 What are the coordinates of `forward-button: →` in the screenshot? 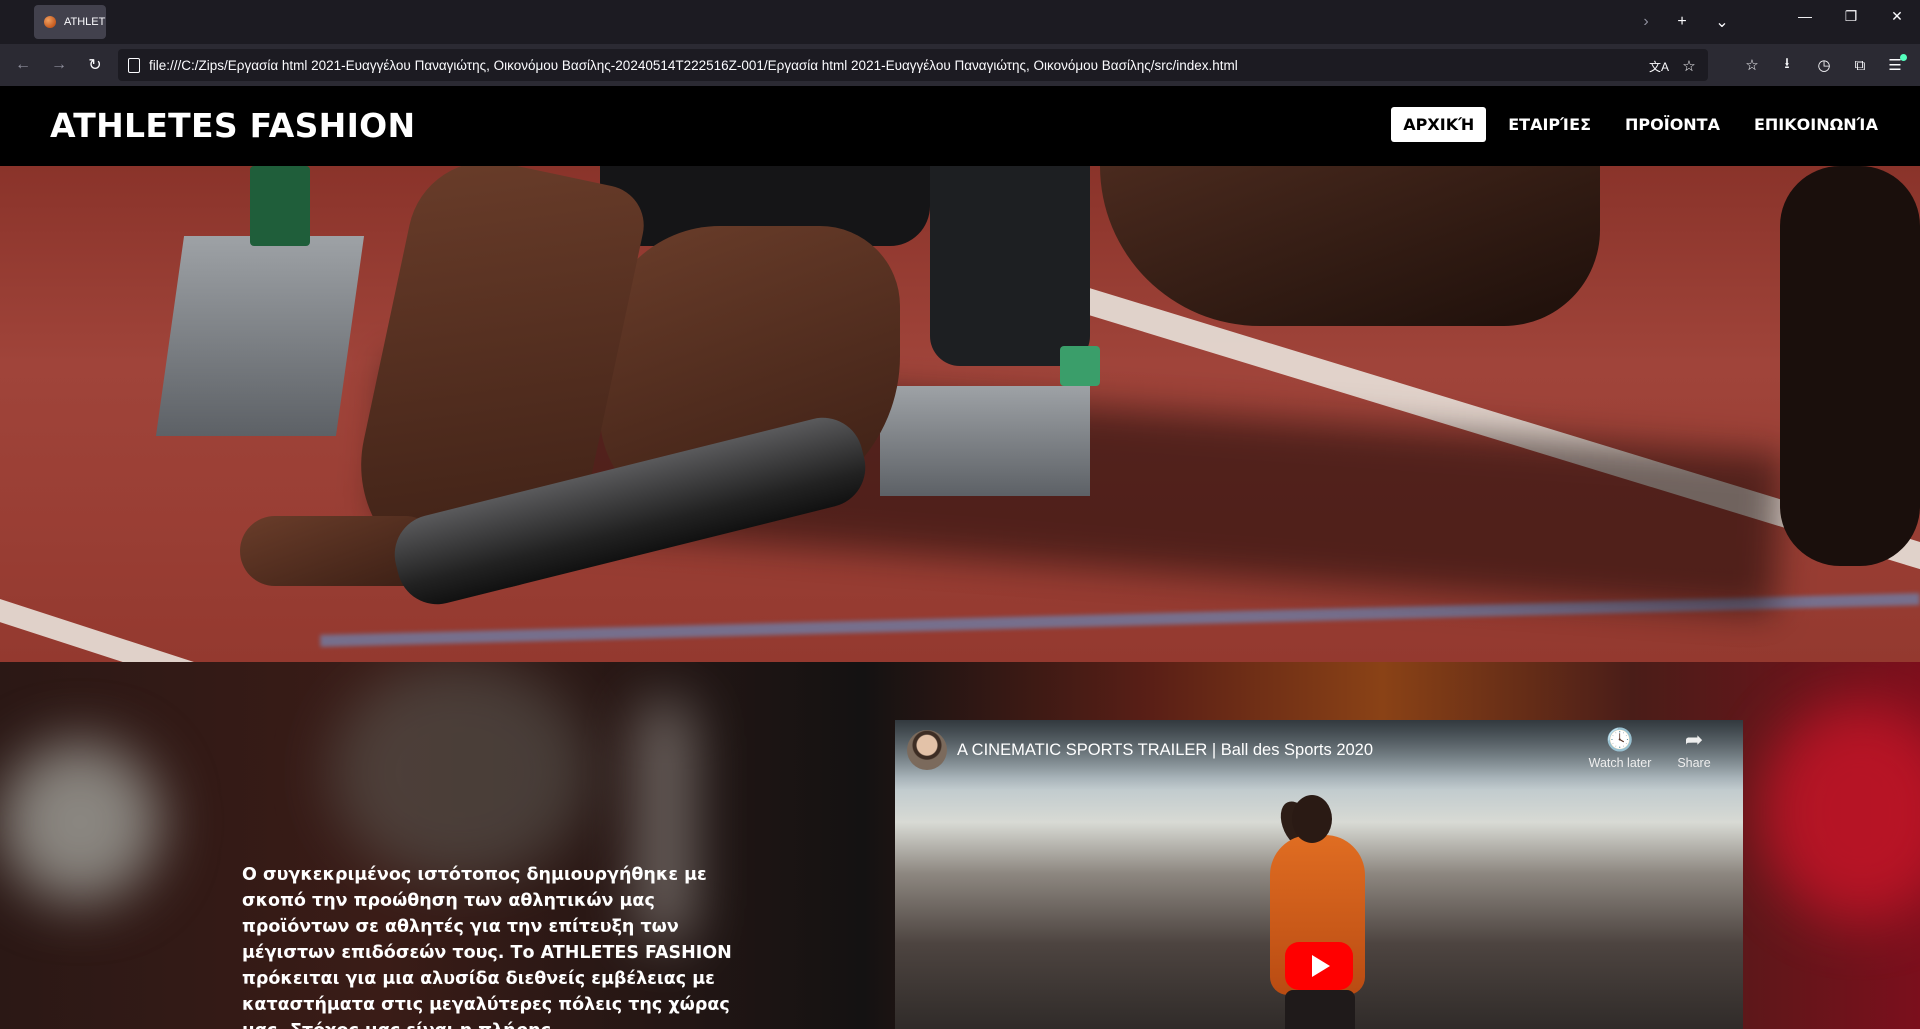 It's located at (59, 65).